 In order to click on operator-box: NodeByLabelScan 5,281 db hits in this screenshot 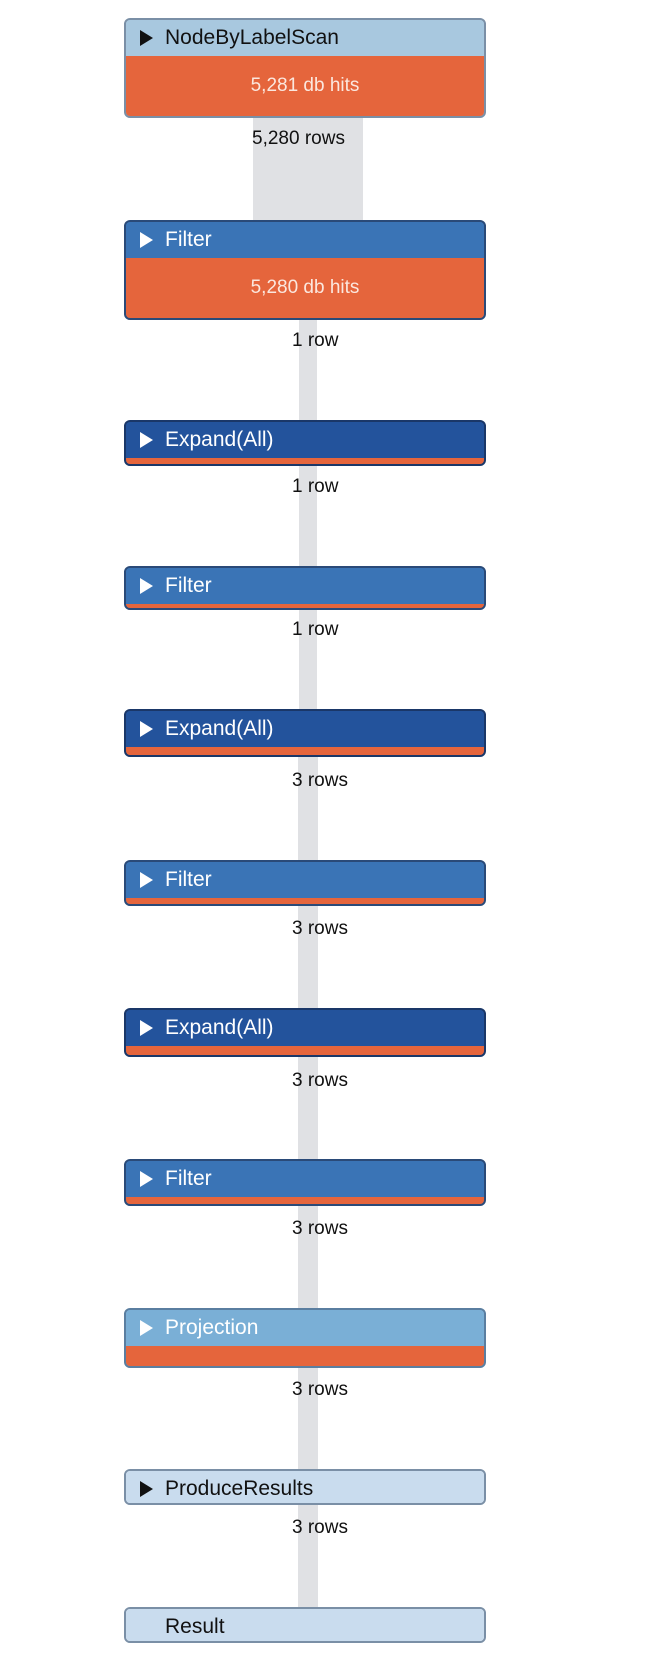, I will do `click(305, 68)`.